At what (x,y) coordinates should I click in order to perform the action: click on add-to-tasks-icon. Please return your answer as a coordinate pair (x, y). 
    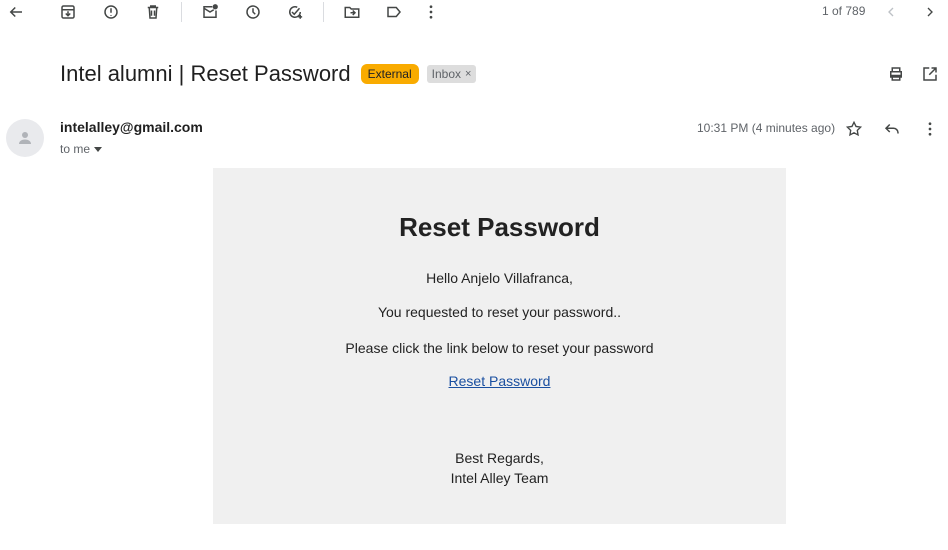
    Looking at the image, I should click on (295, 12).